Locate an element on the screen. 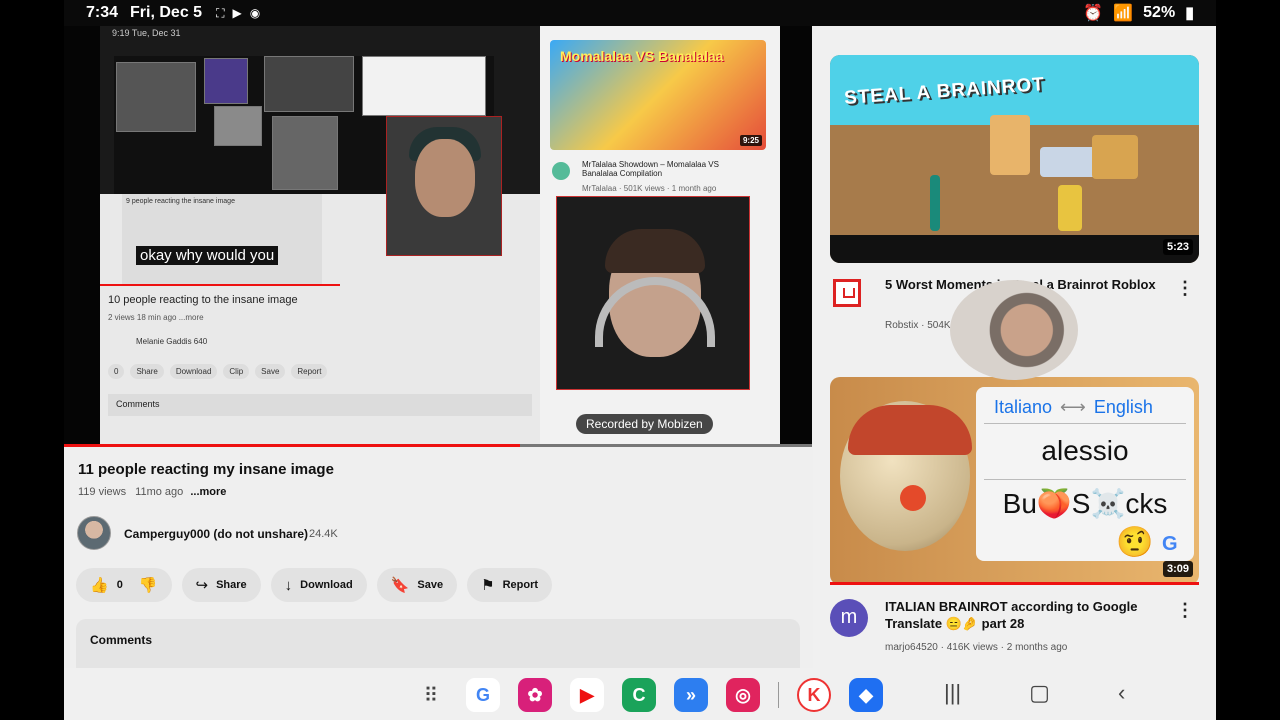  more-link: ...more is located at coordinates (208, 492).